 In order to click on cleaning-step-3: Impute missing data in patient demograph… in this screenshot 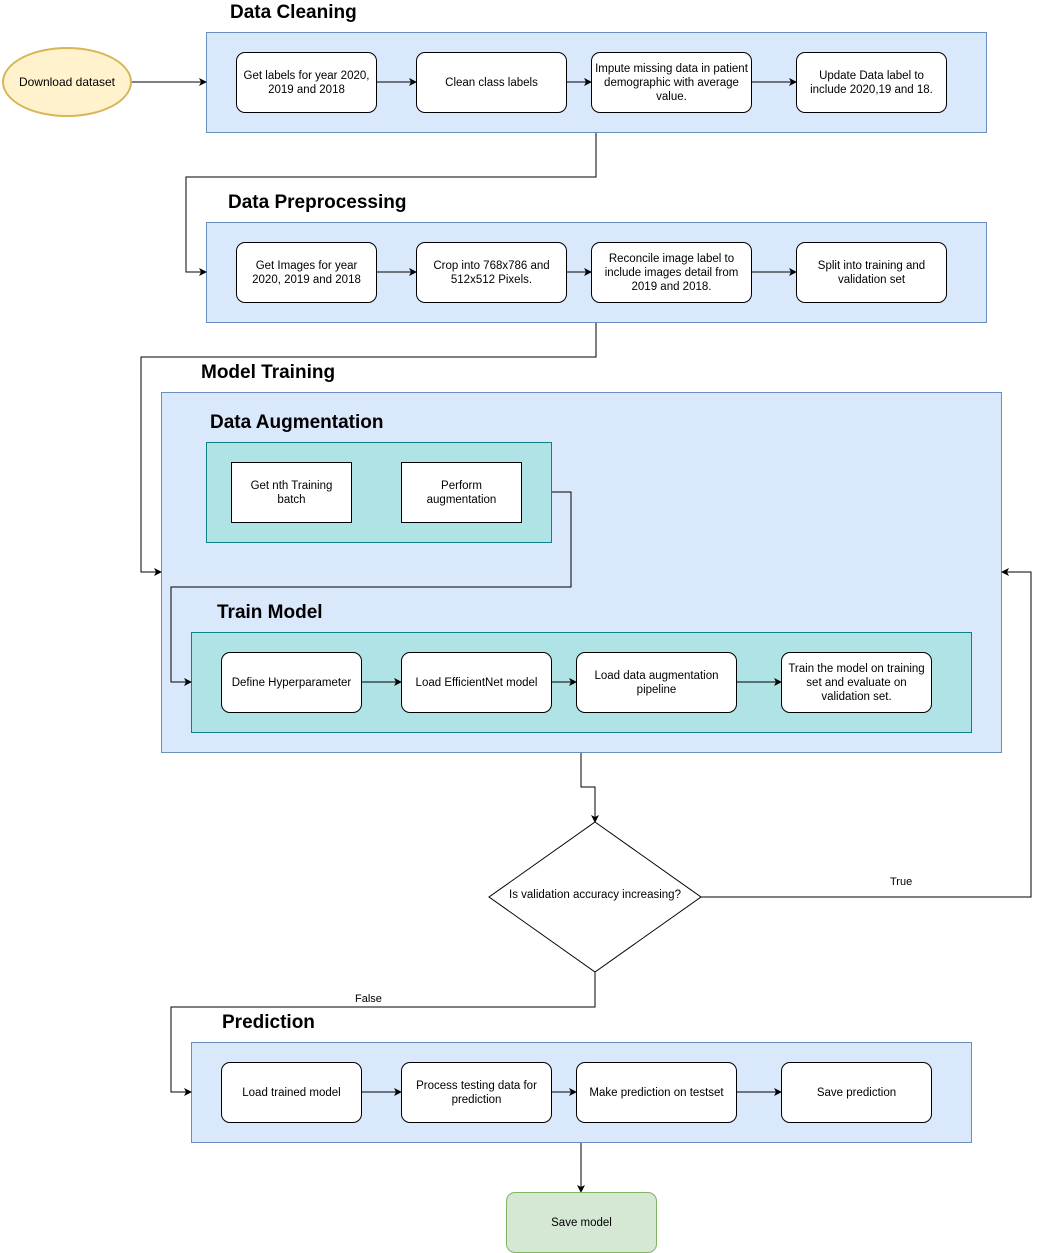, I will do `click(671, 82)`.